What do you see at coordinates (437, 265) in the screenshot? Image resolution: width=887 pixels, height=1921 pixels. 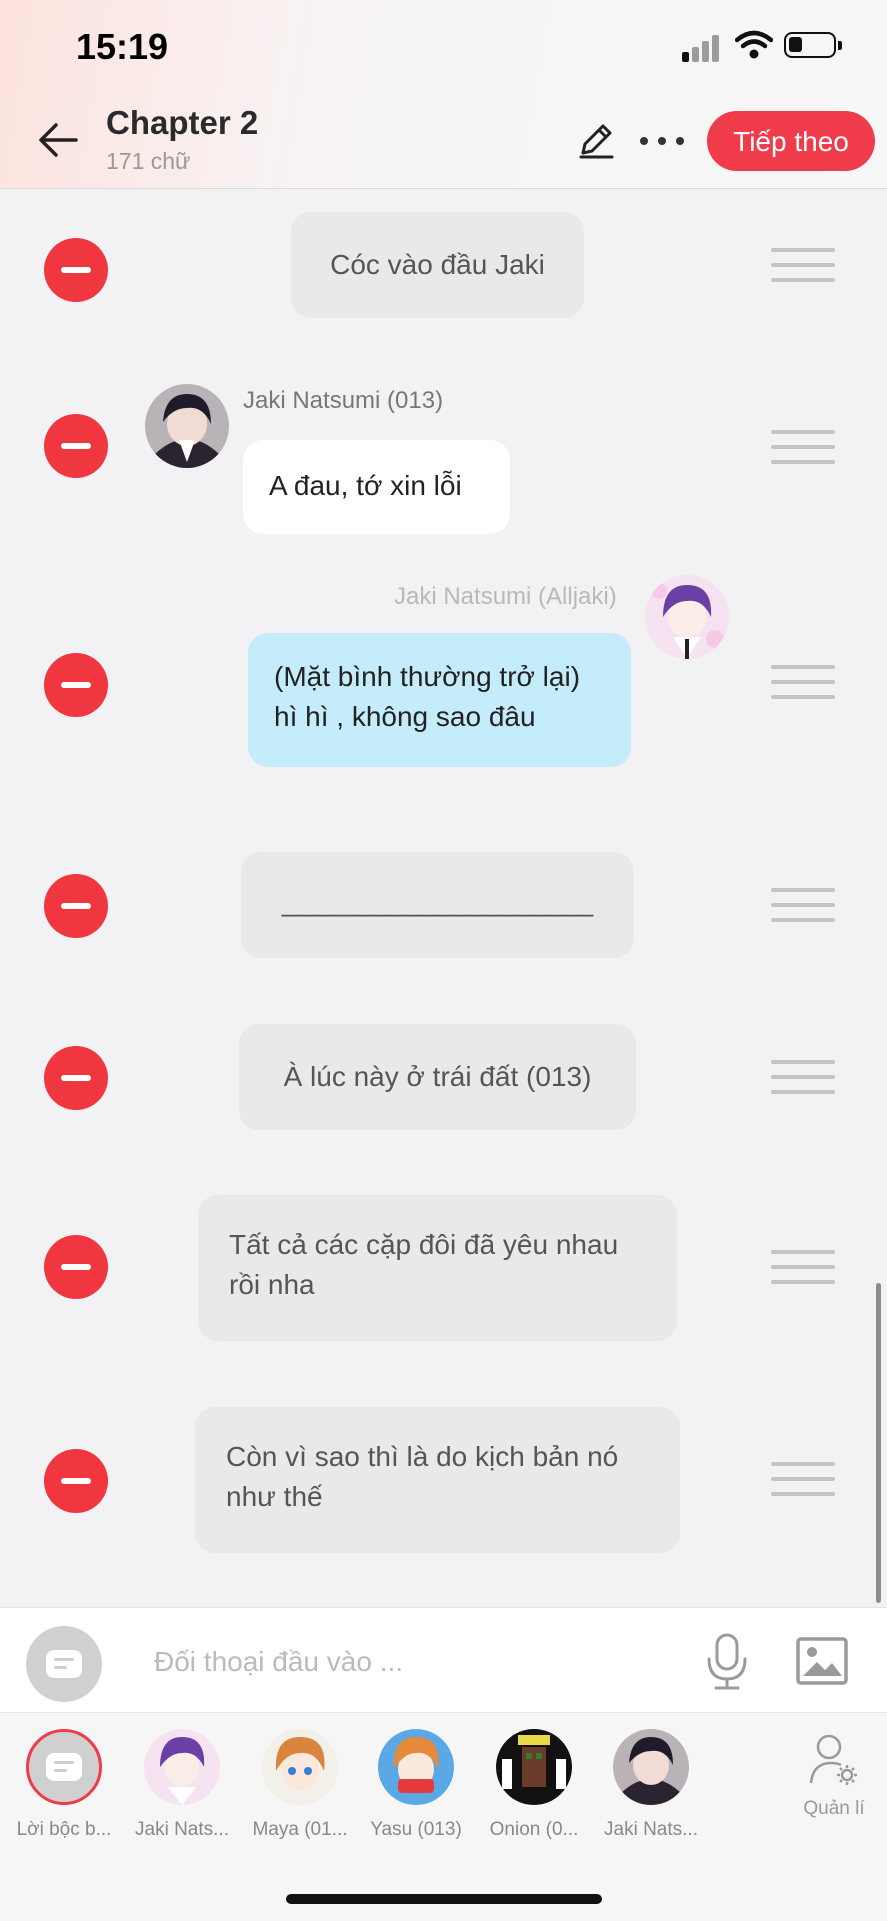 I see `narration-bubble: Cóc vào đầu Jaki` at bounding box center [437, 265].